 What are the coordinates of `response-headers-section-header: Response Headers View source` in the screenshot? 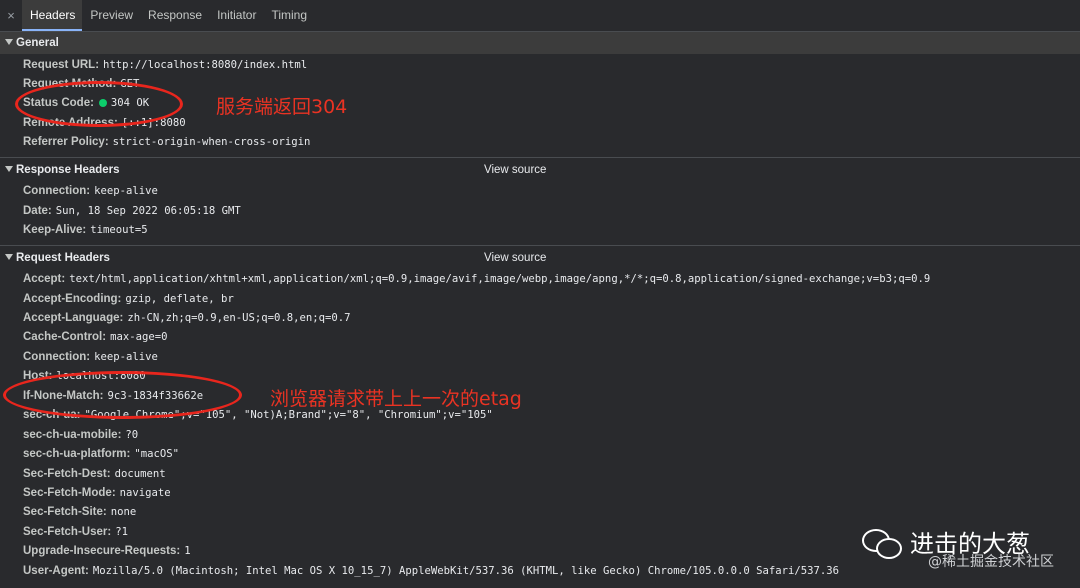 It's located at (540, 170).